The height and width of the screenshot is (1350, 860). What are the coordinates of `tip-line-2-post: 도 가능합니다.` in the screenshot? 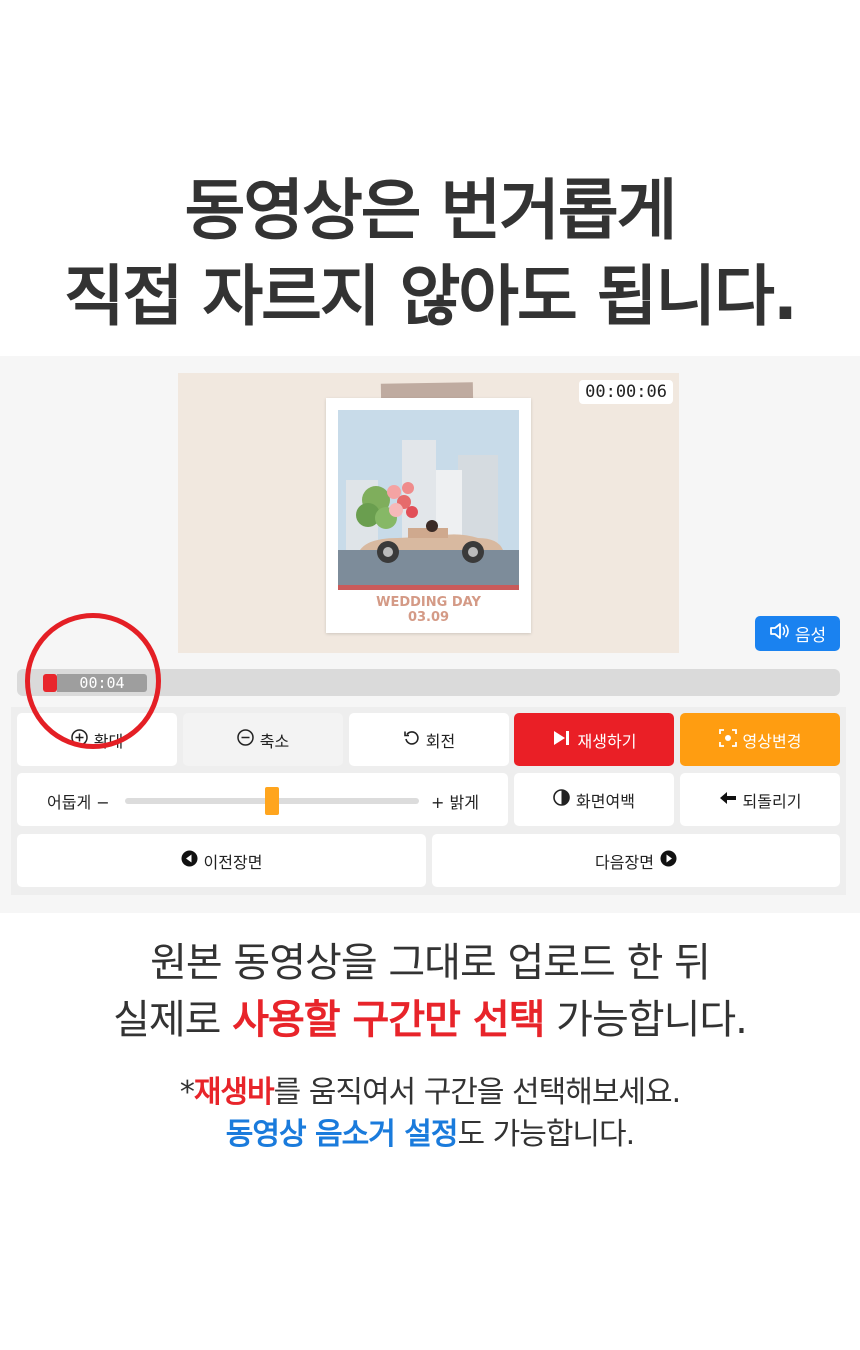 It's located at (546, 1134).